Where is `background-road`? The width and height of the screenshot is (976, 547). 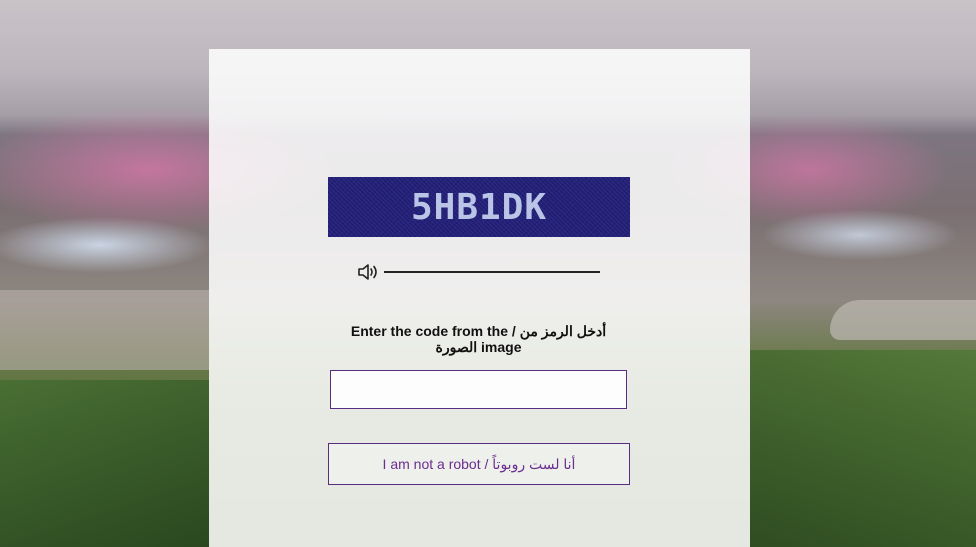
background-road is located at coordinates (903, 320).